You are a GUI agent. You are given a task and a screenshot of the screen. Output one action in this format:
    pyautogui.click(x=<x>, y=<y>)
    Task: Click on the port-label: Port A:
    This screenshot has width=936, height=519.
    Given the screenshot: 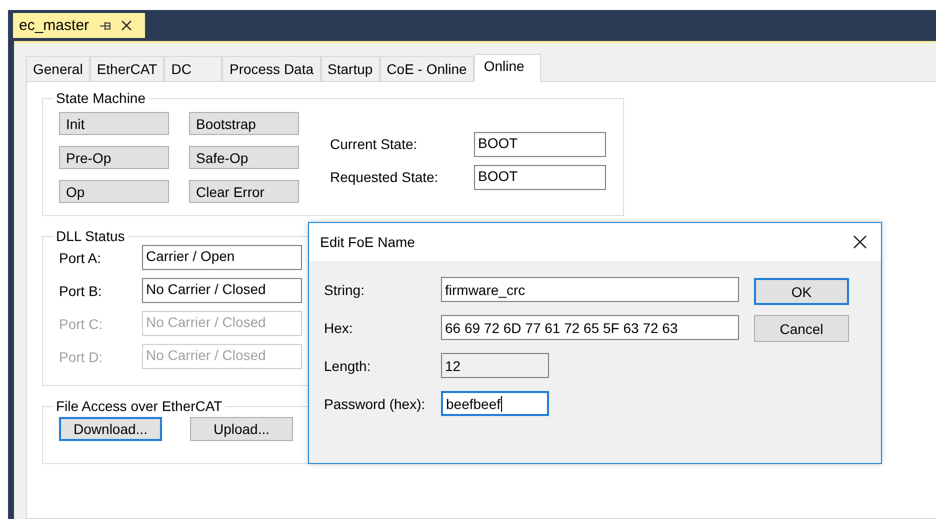 What is the action you would take?
    pyautogui.click(x=80, y=258)
    